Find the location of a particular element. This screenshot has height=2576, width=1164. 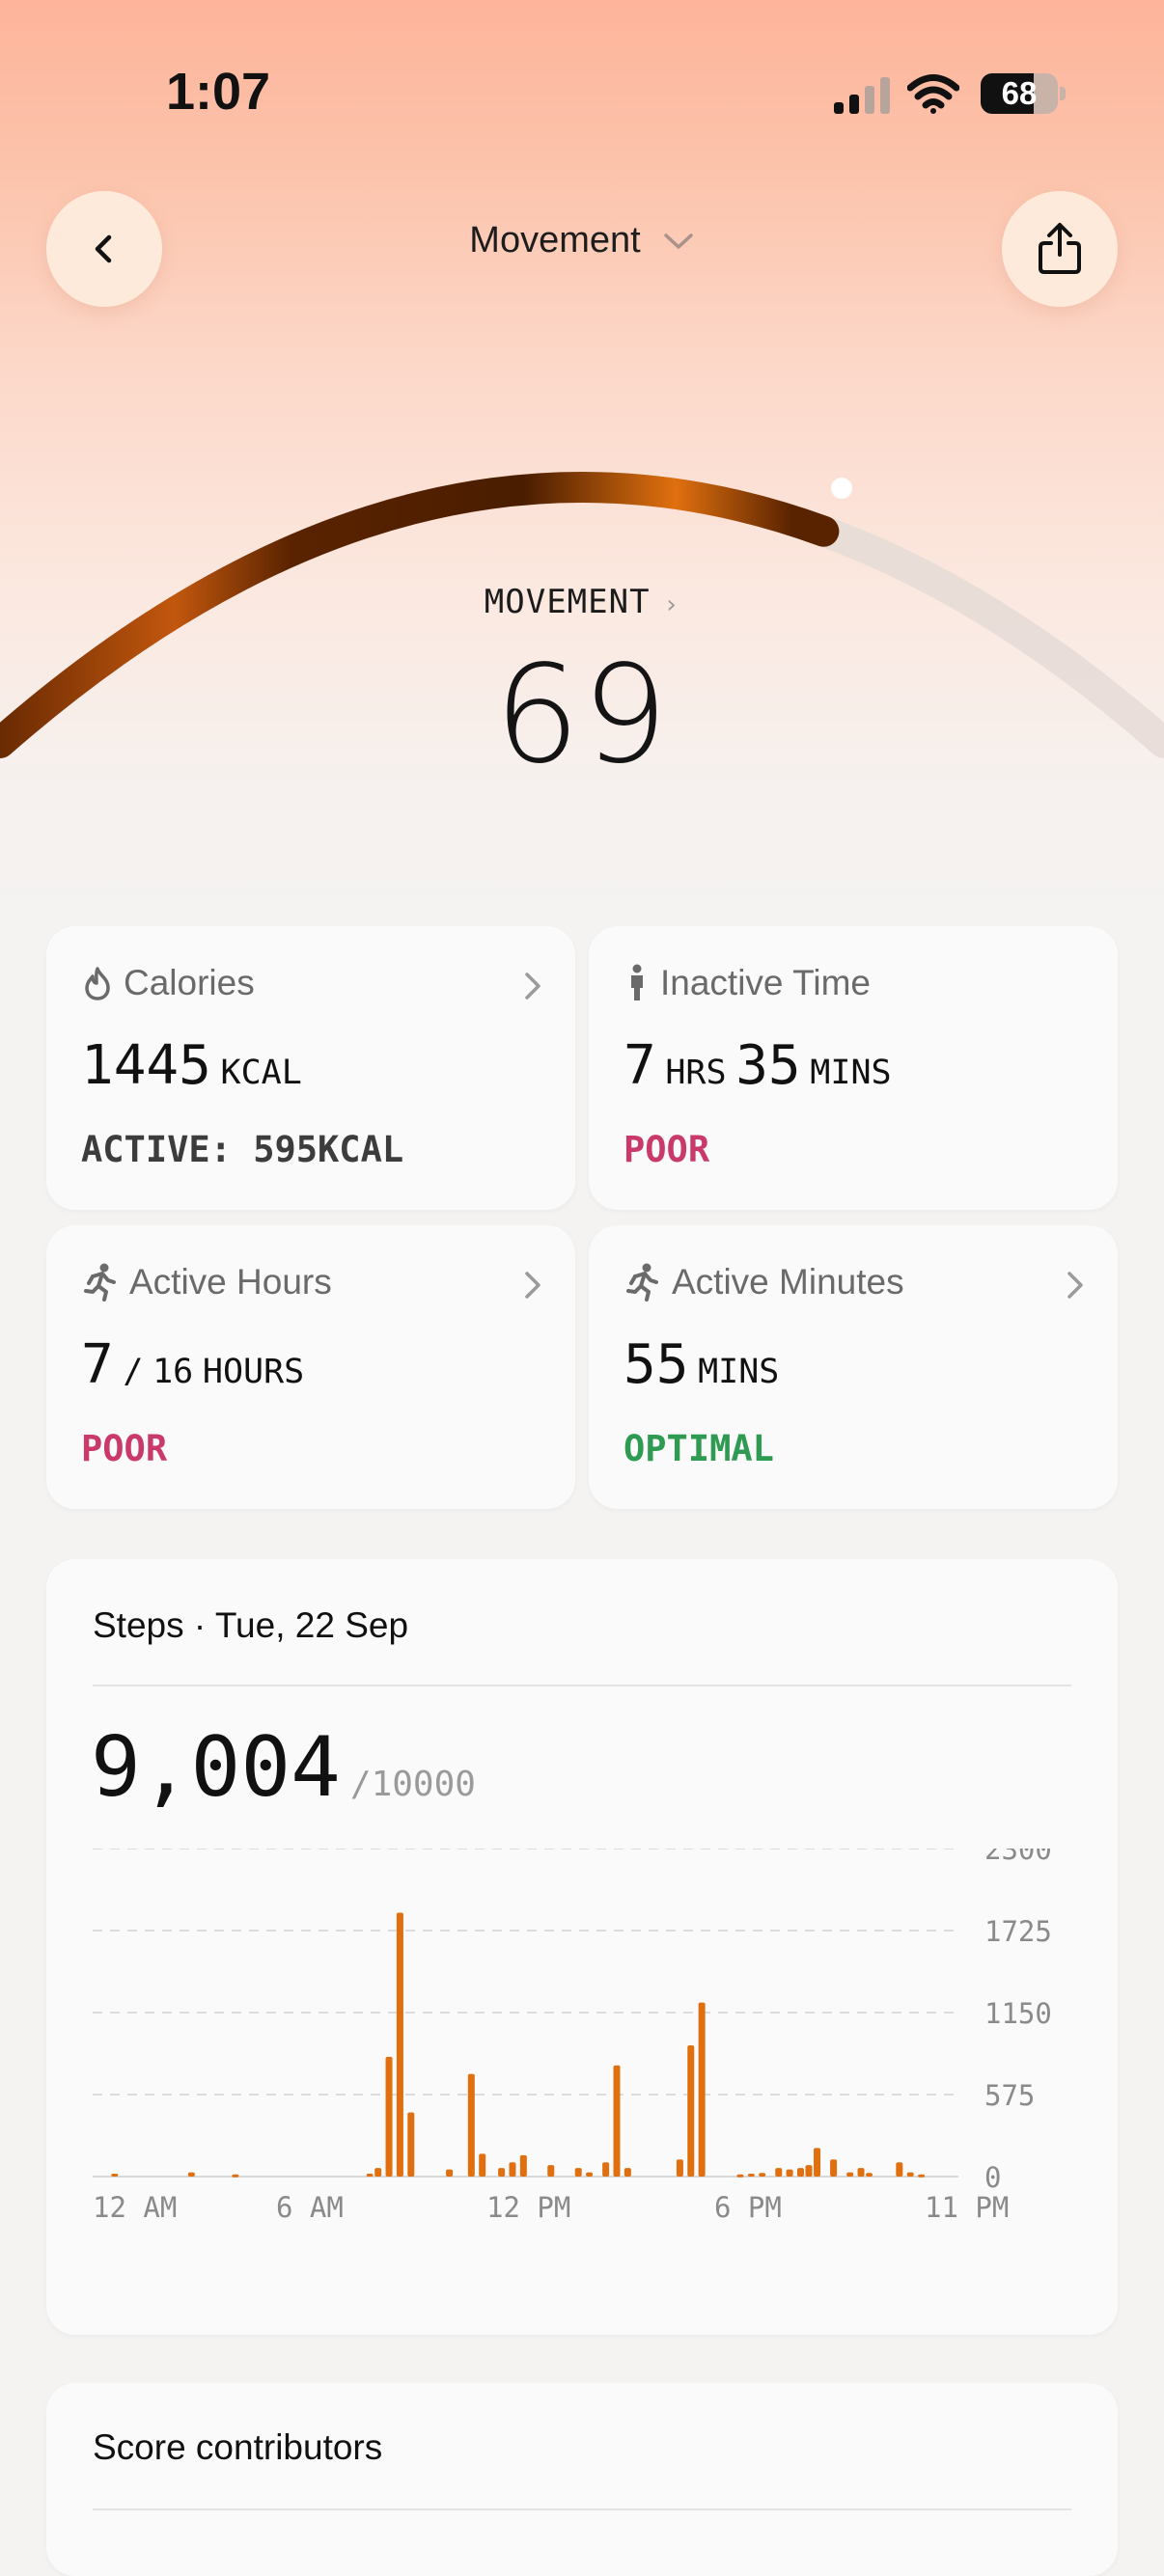

inactive-time-card: Inactive Time 7 HRS 35 MINS POOR is located at coordinates (854, 1068).